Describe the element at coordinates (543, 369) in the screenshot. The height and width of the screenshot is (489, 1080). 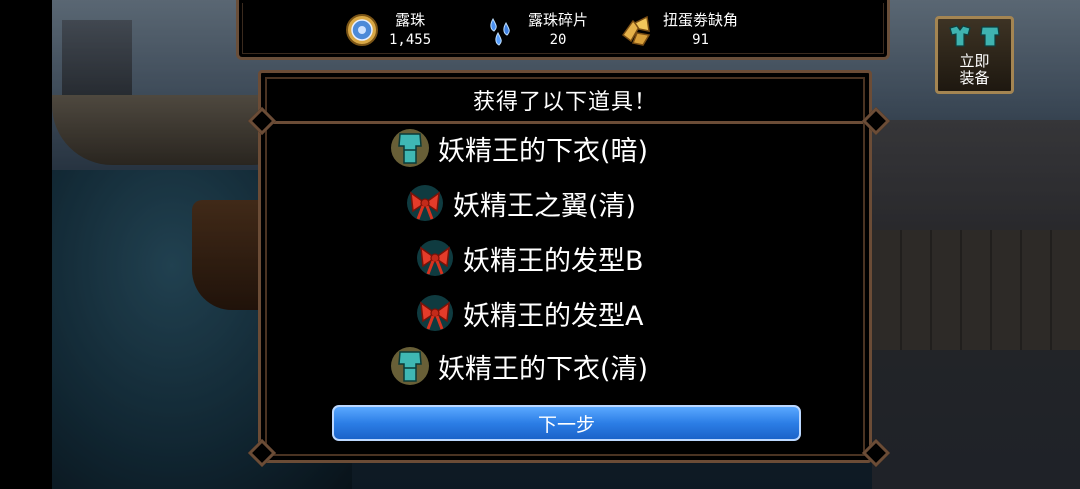
I see `reward-item-label: 妖精王的下衣(清)` at that location.